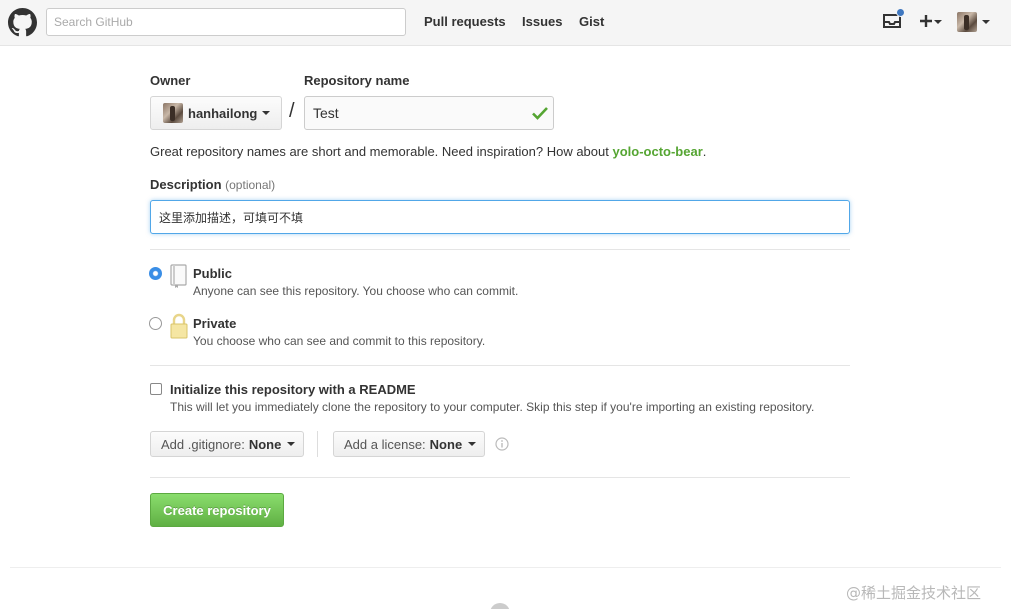 The height and width of the screenshot is (609, 1011). I want to click on create-repository-button: Create repository, so click(217, 510).